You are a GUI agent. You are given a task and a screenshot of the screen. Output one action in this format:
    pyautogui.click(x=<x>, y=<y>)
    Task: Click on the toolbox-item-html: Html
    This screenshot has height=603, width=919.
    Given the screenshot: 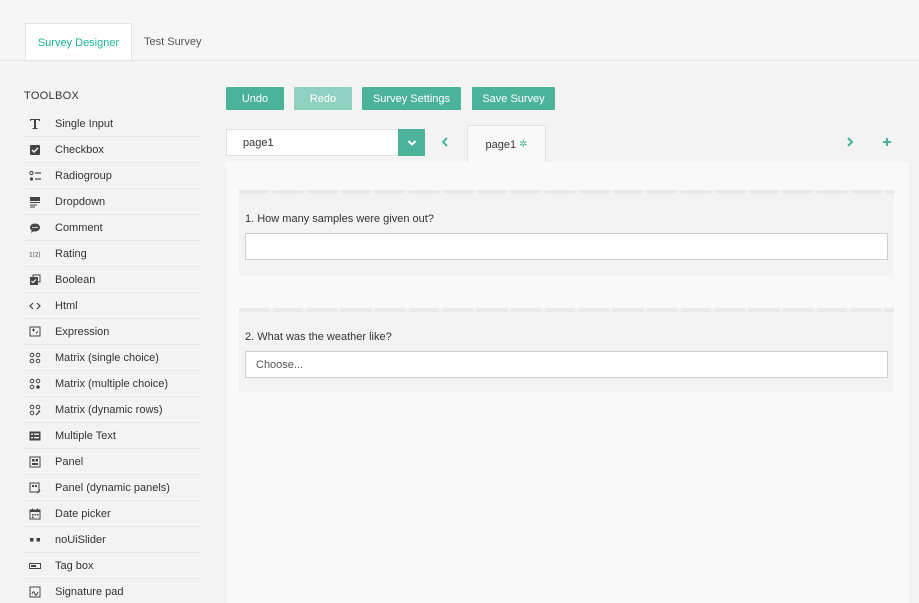 What is the action you would take?
    pyautogui.click(x=112, y=306)
    